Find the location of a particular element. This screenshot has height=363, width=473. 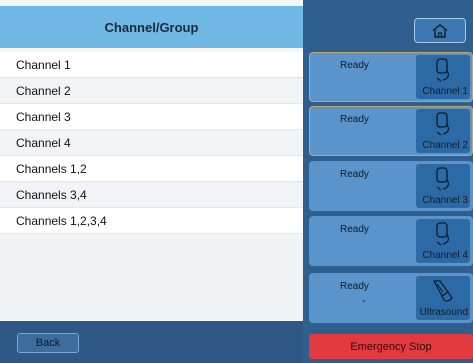

channel-1-status: Ready is located at coordinates (354, 65).